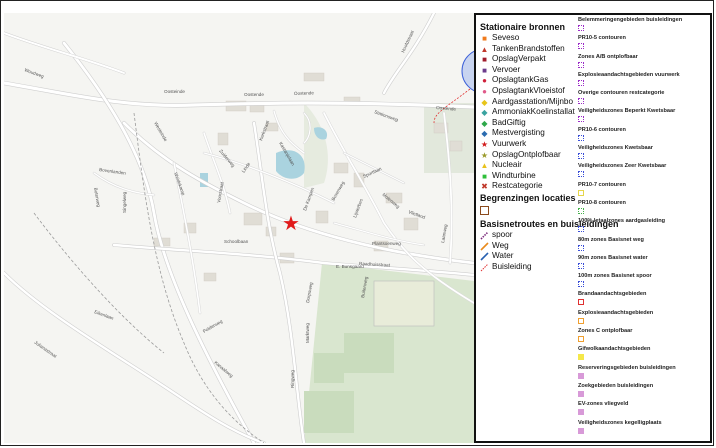  I want to click on street-label: Marktweg, so click(307, 333).